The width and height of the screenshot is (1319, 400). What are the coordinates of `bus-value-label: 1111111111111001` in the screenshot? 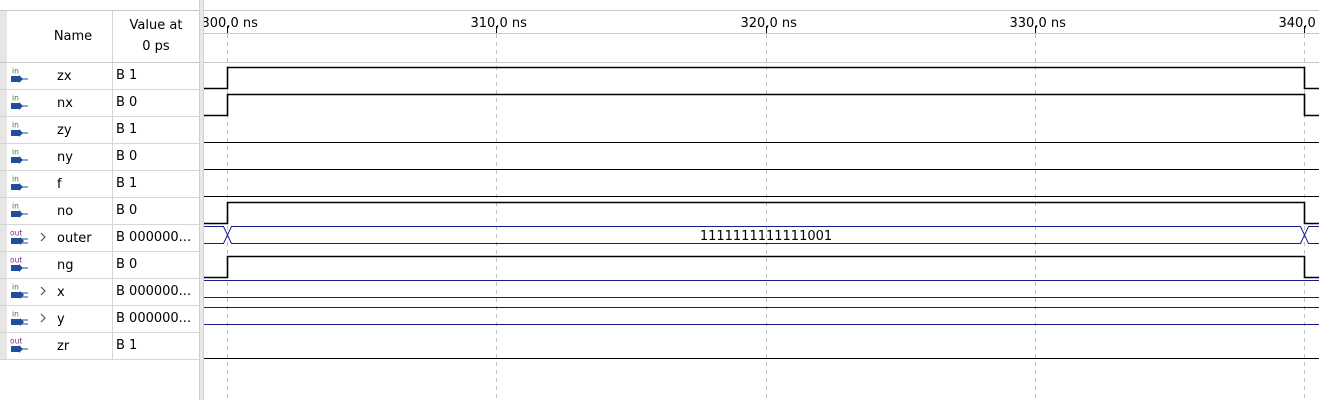 It's located at (766, 236).